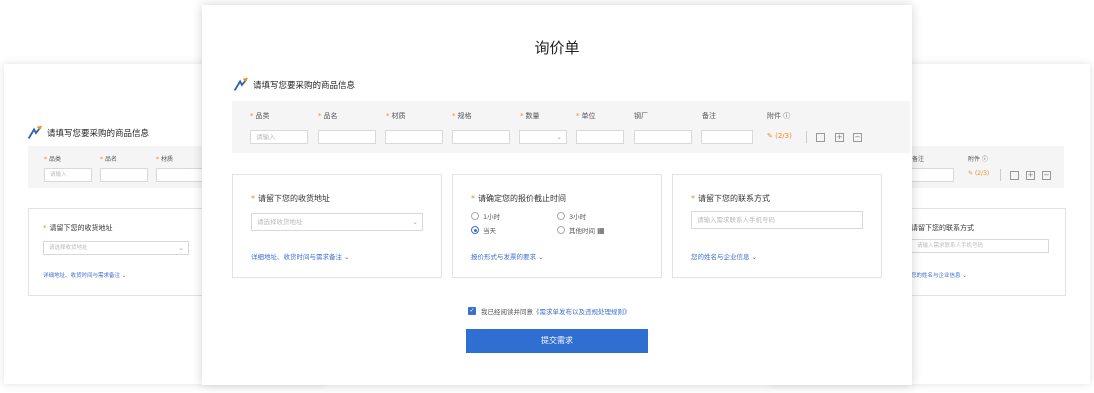 The width and height of the screenshot is (1094, 393). I want to click on material-input, so click(414, 137).